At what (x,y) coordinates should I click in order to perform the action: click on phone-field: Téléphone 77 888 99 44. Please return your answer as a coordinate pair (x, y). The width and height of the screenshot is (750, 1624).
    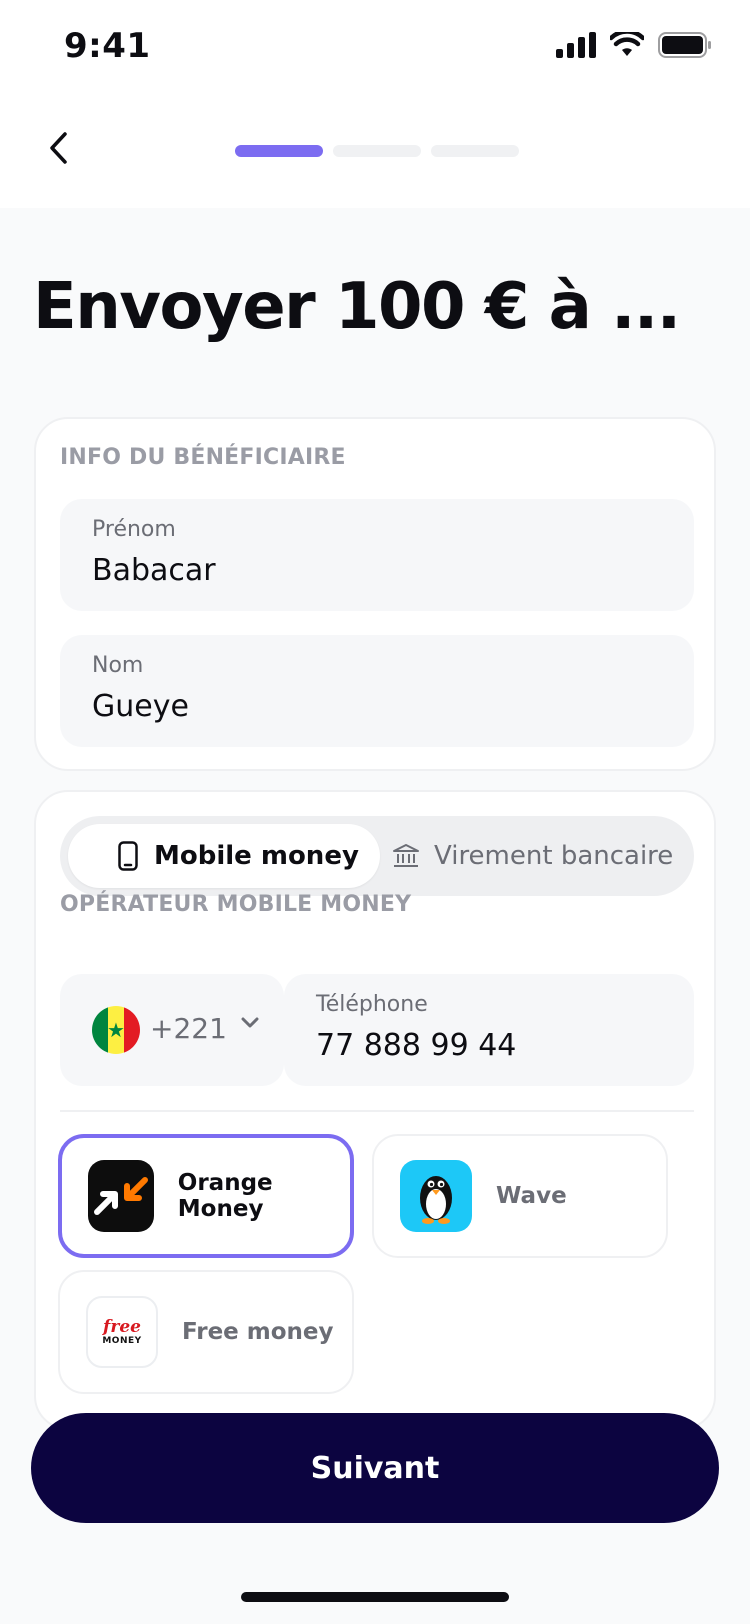
    Looking at the image, I should click on (489, 1030).